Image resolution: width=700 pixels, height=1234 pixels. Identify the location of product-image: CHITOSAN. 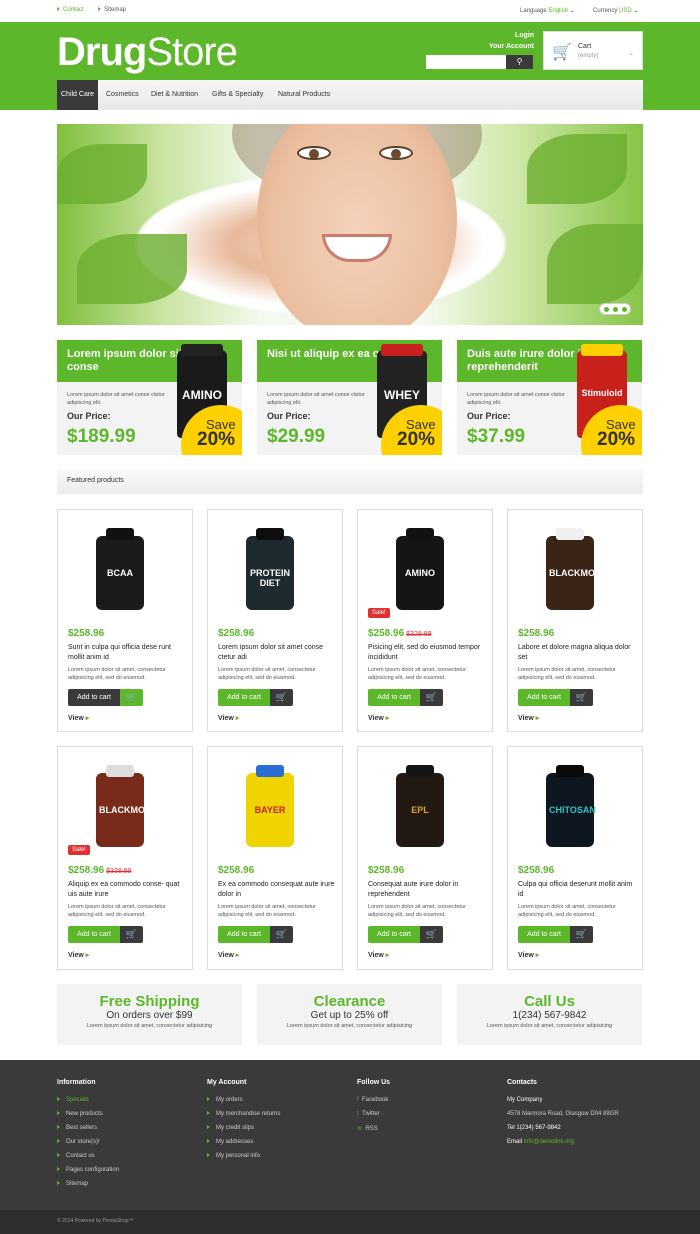
(571, 807).